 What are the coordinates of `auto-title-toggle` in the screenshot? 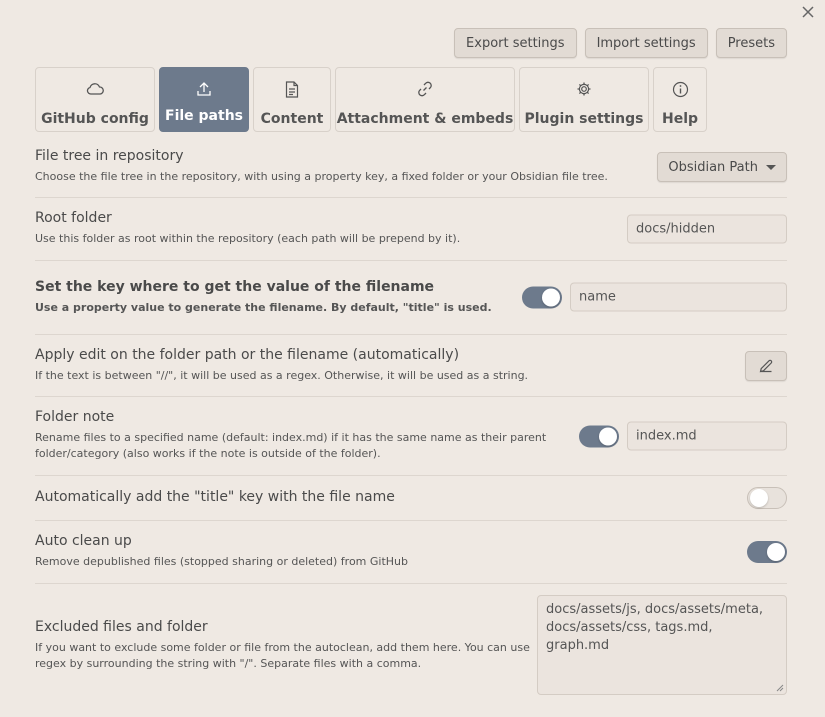 It's located at (767, 498).